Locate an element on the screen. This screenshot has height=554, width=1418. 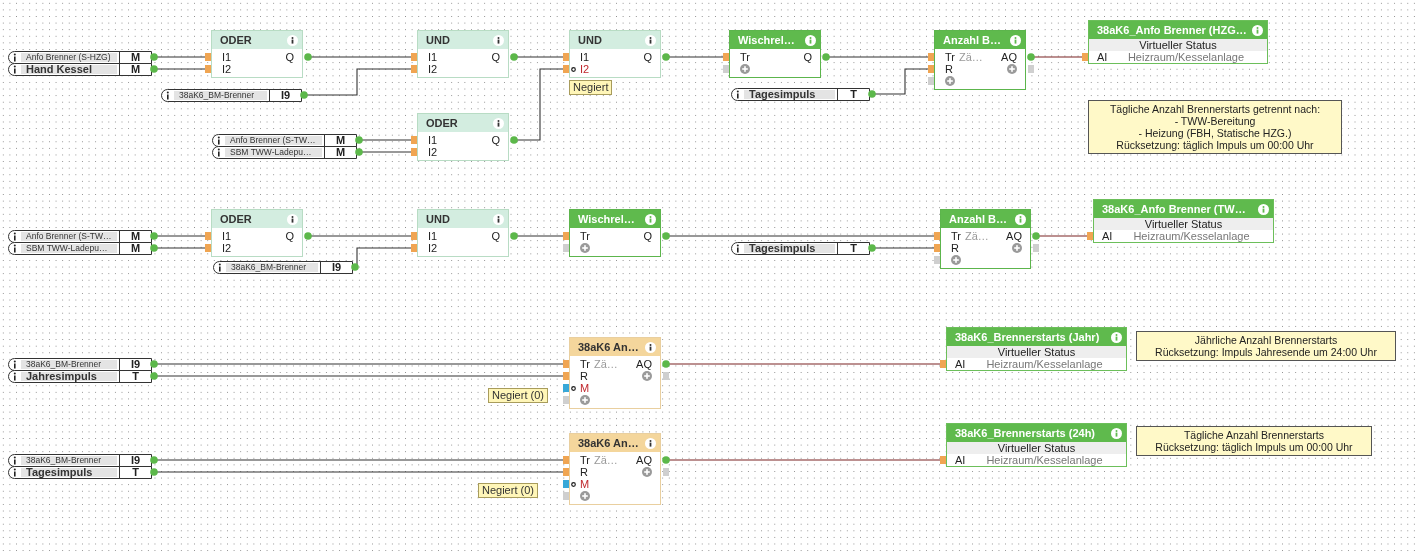
negation-label: Negiert (0) is located at coordinates (508, 490).